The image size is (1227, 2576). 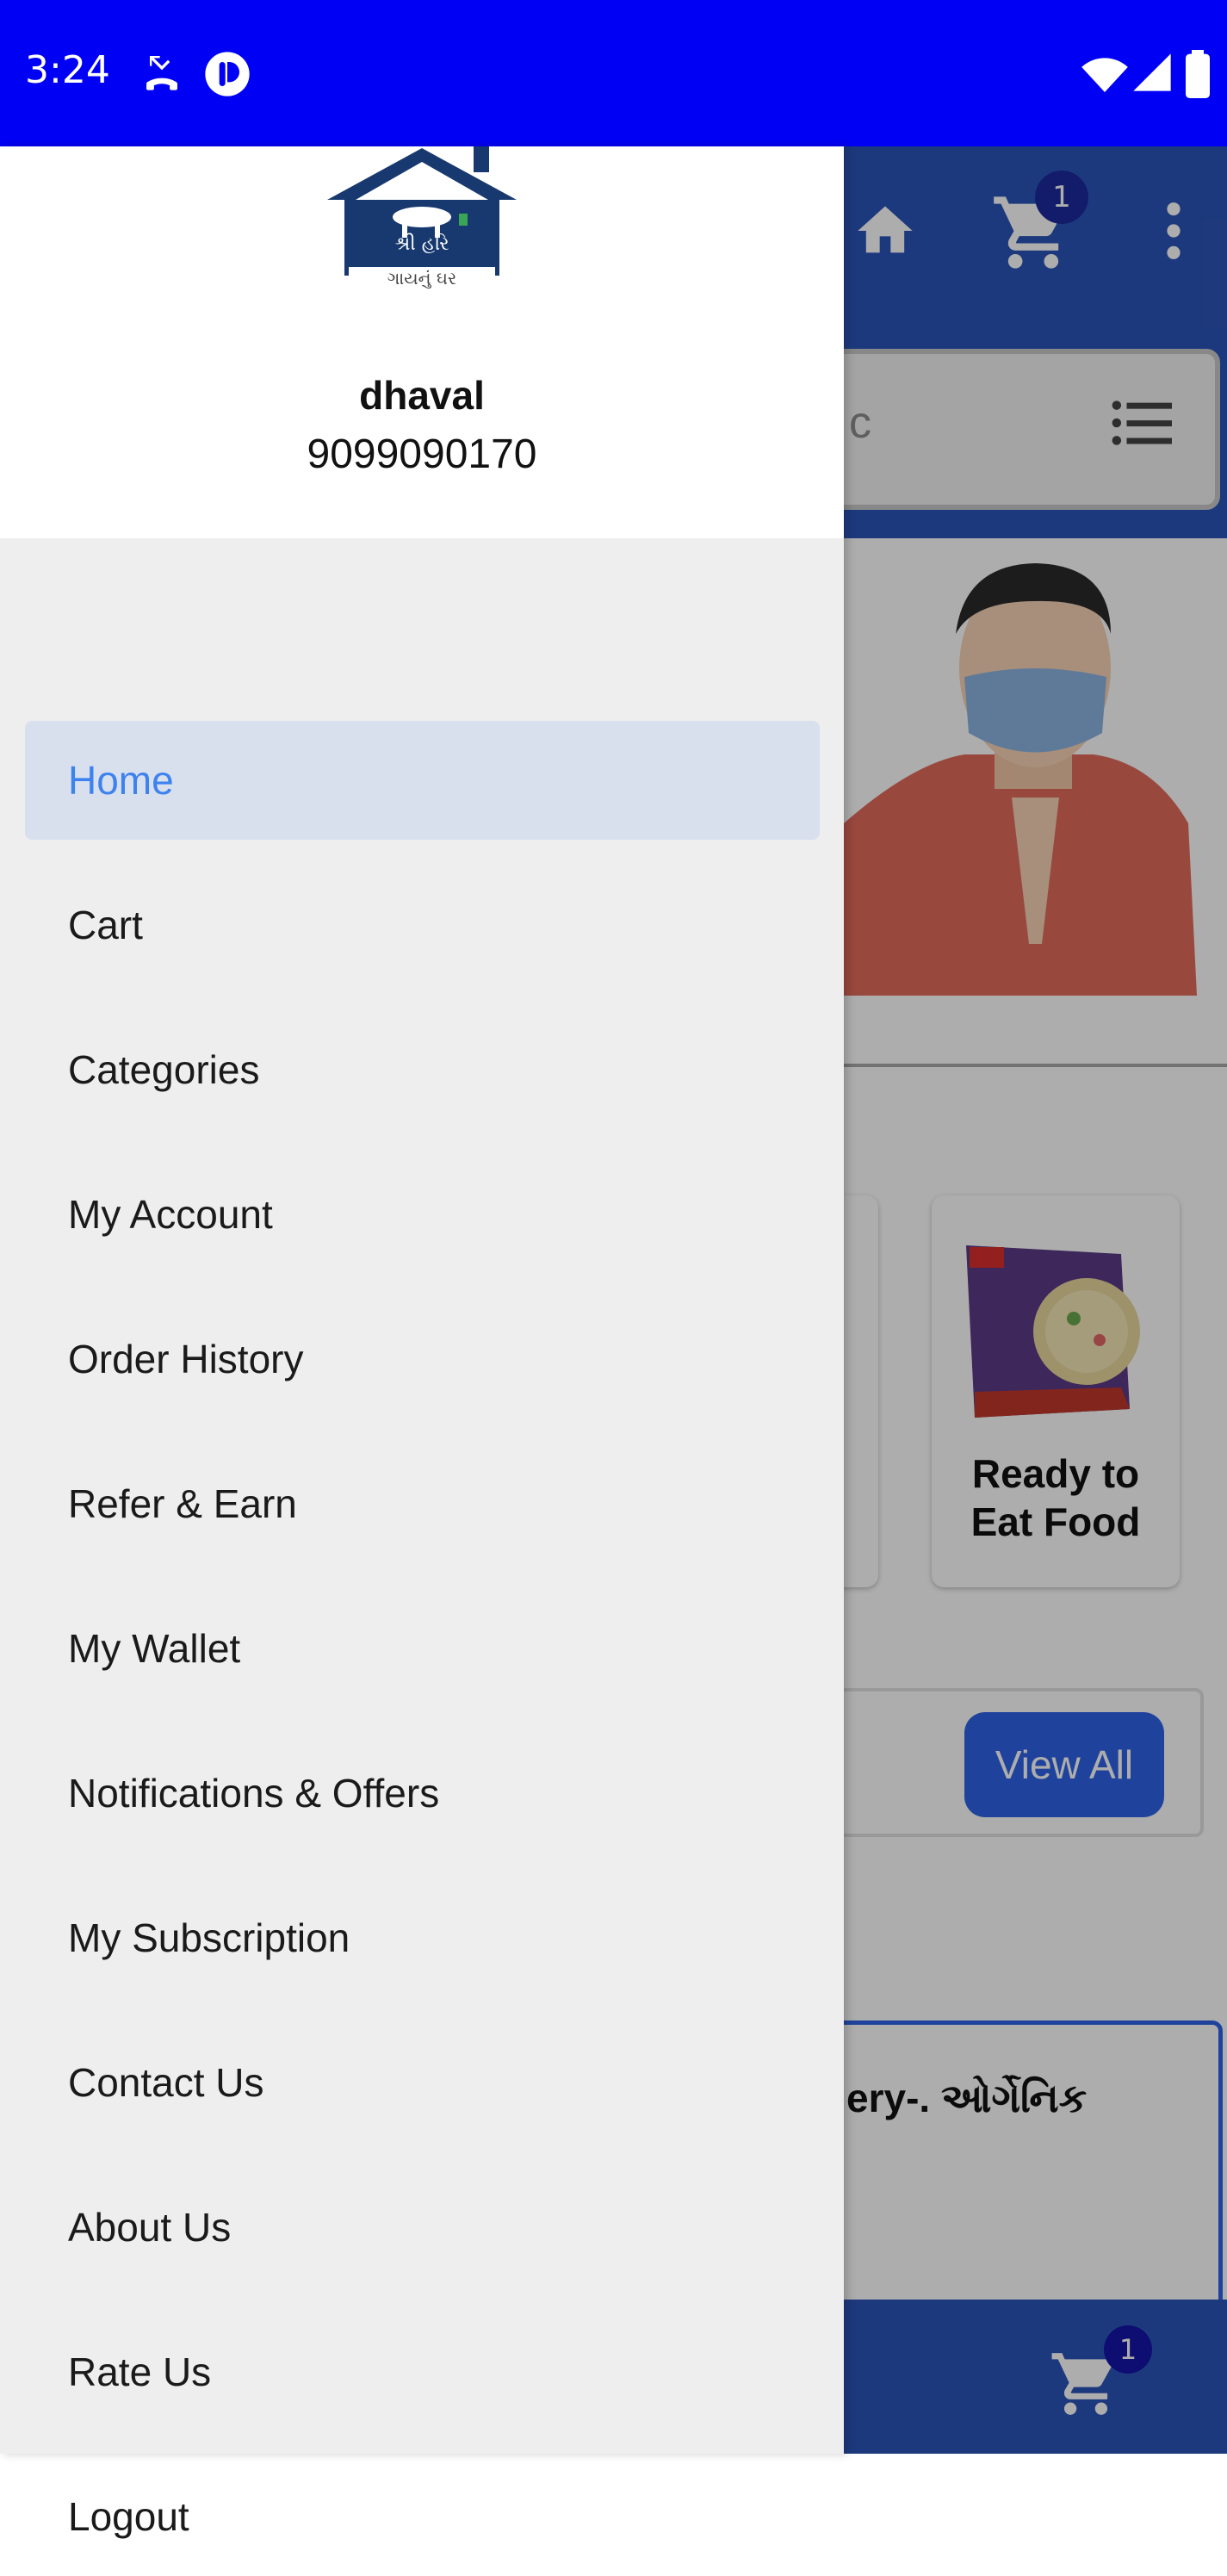 I want to click on signal-icon, so click(x=1152, y=72).